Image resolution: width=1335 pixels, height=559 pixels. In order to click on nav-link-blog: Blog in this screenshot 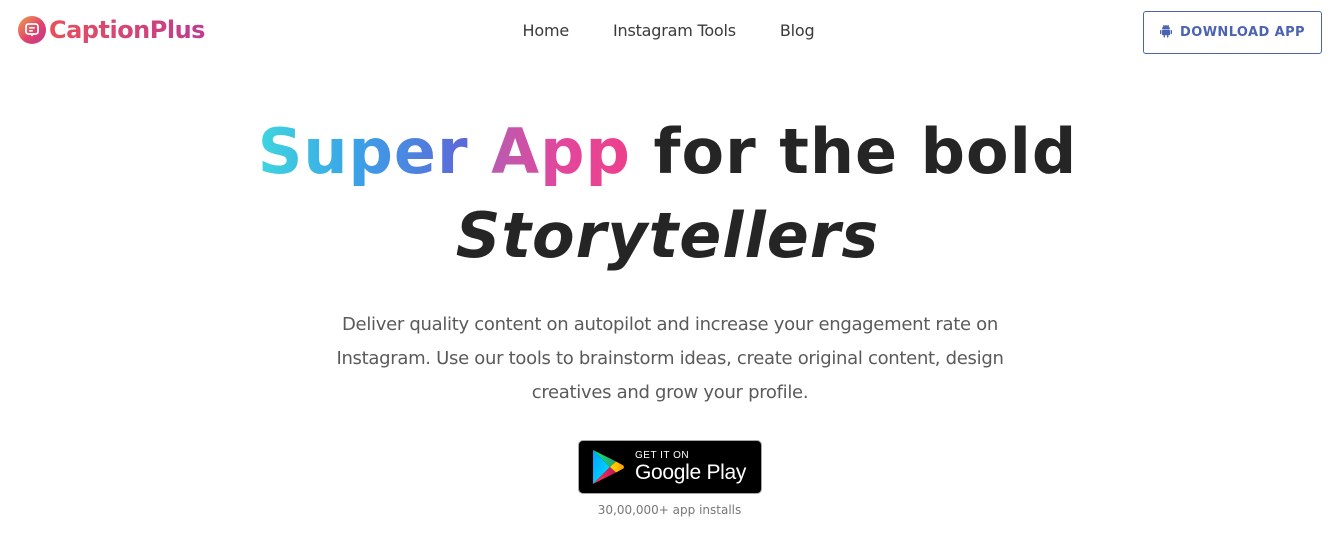, I will do `click(797, 30)`.